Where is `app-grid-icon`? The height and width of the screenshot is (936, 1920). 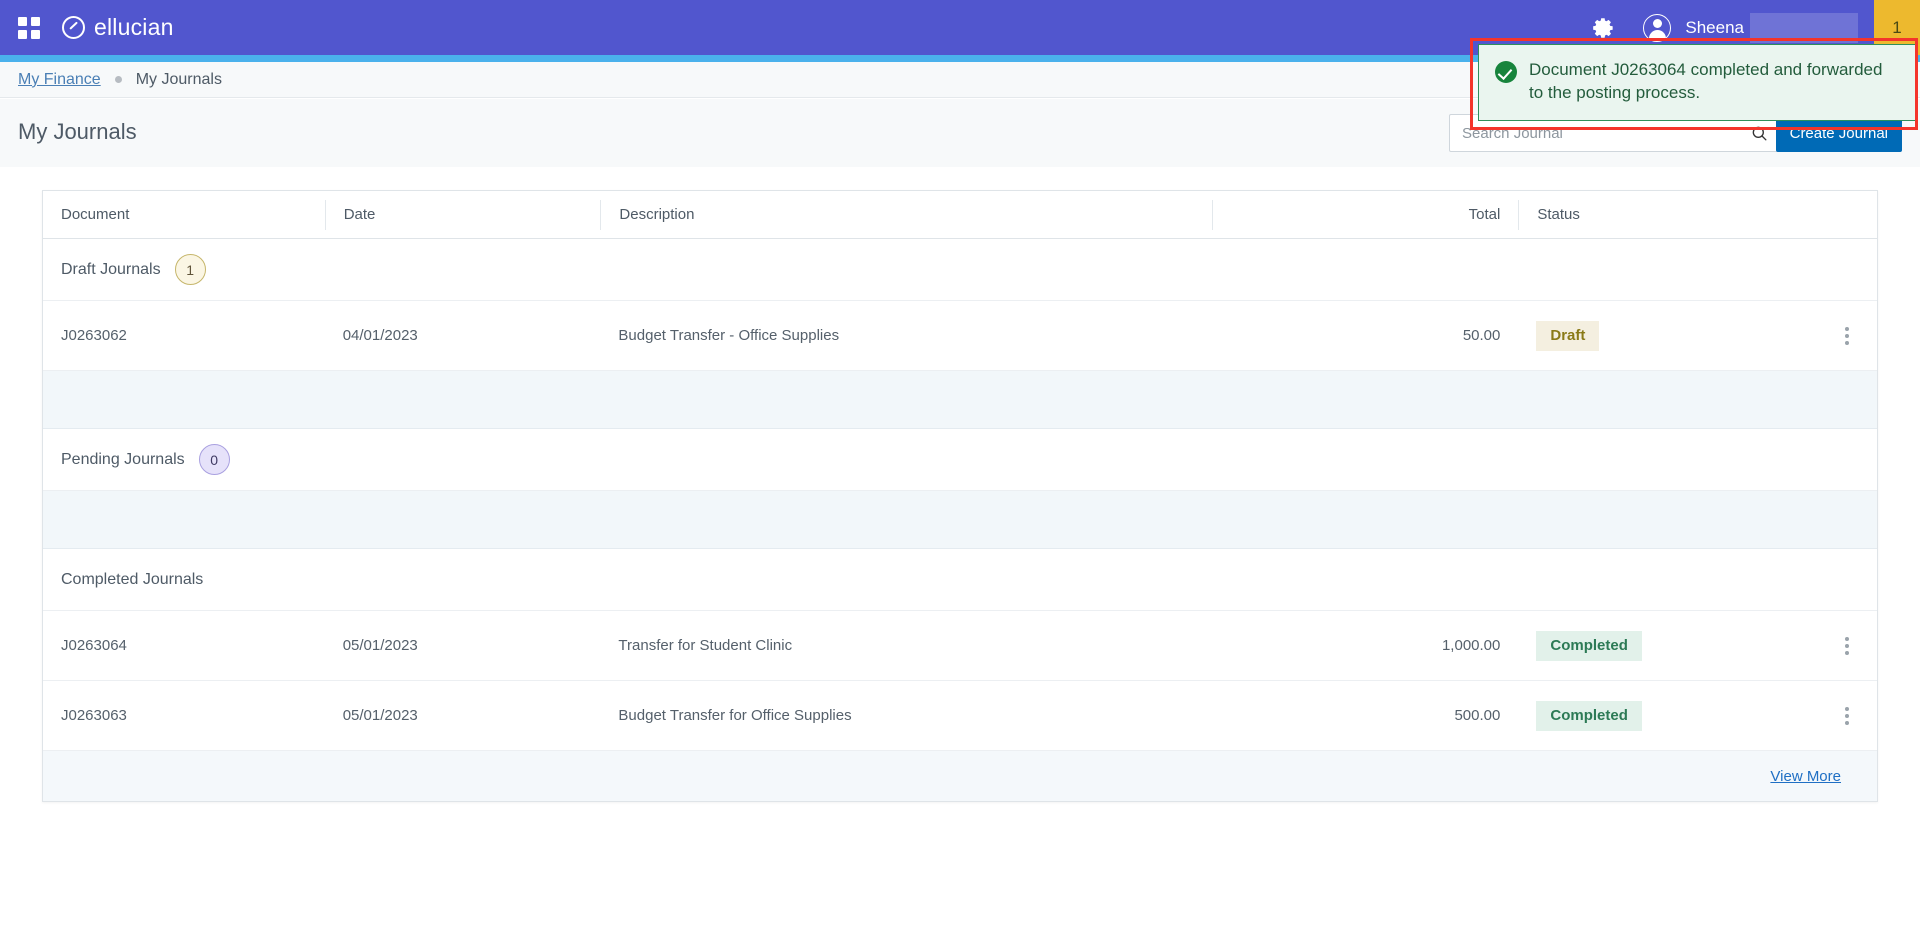 app-grid-icon is located at coordinates (29, 27).